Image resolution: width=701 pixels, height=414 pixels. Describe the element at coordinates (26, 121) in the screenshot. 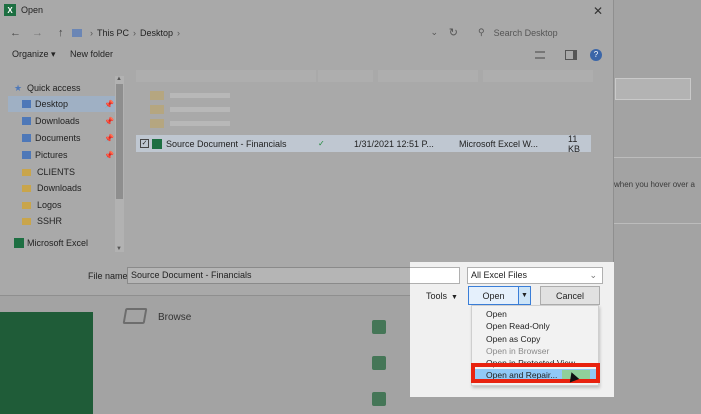

I see `downloads-icon` at that location.